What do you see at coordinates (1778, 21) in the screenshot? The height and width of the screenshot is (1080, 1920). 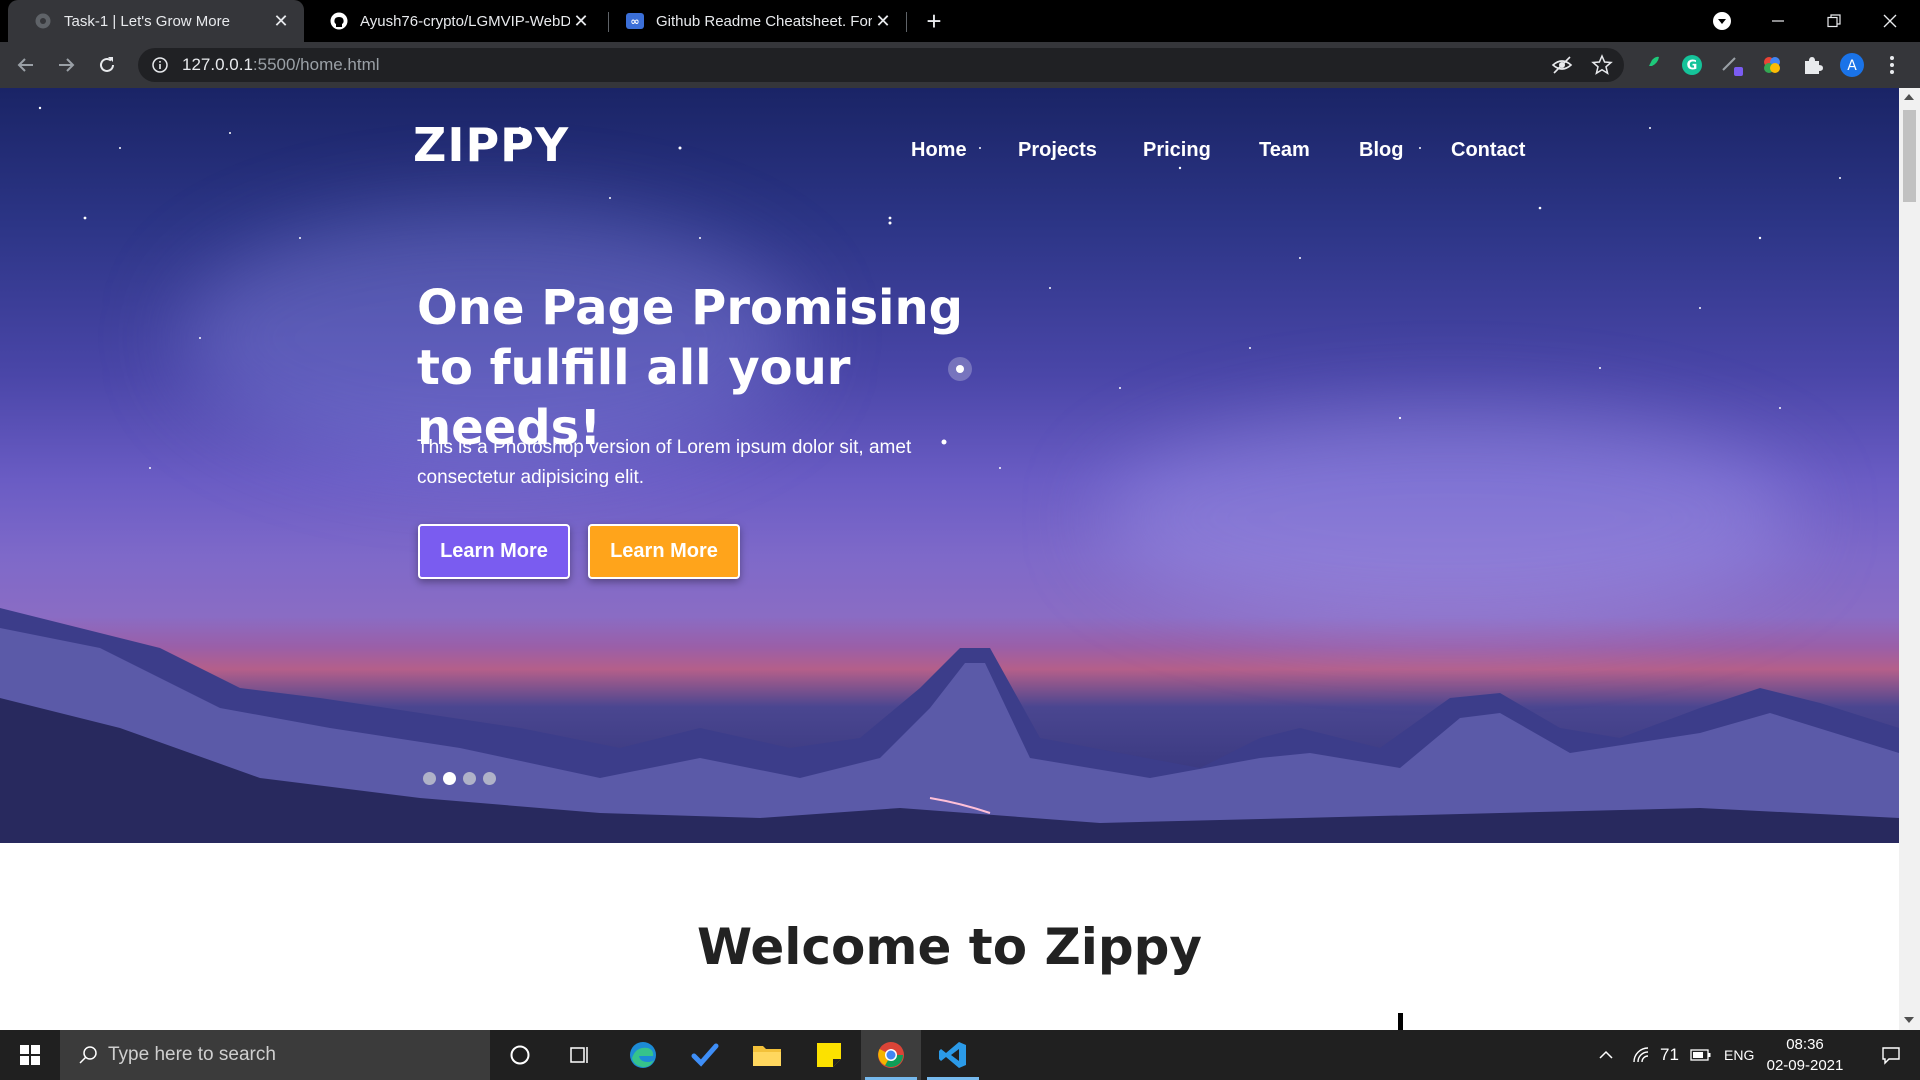 I see `minimize-icon` at bounding box center [1778, 21].